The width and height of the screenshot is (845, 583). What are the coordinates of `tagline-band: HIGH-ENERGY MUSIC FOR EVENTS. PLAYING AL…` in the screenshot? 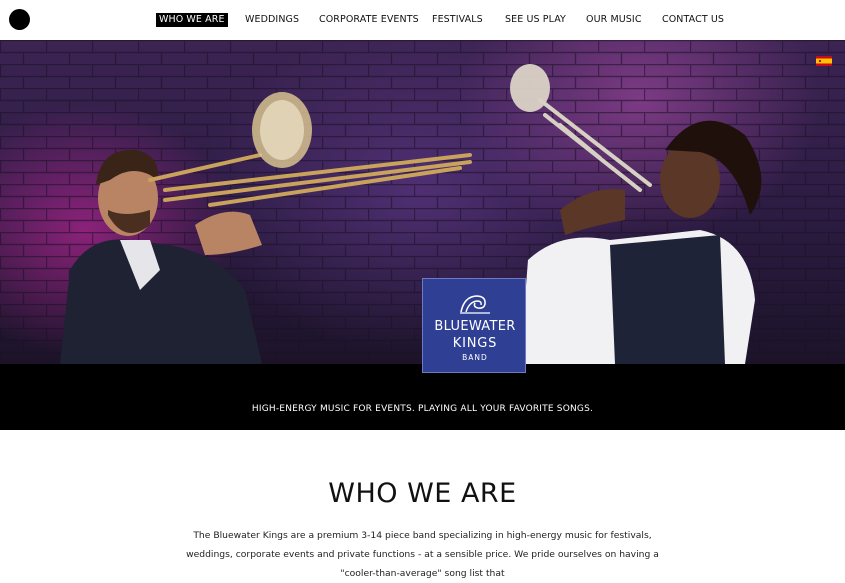 It's located at (422, 397).